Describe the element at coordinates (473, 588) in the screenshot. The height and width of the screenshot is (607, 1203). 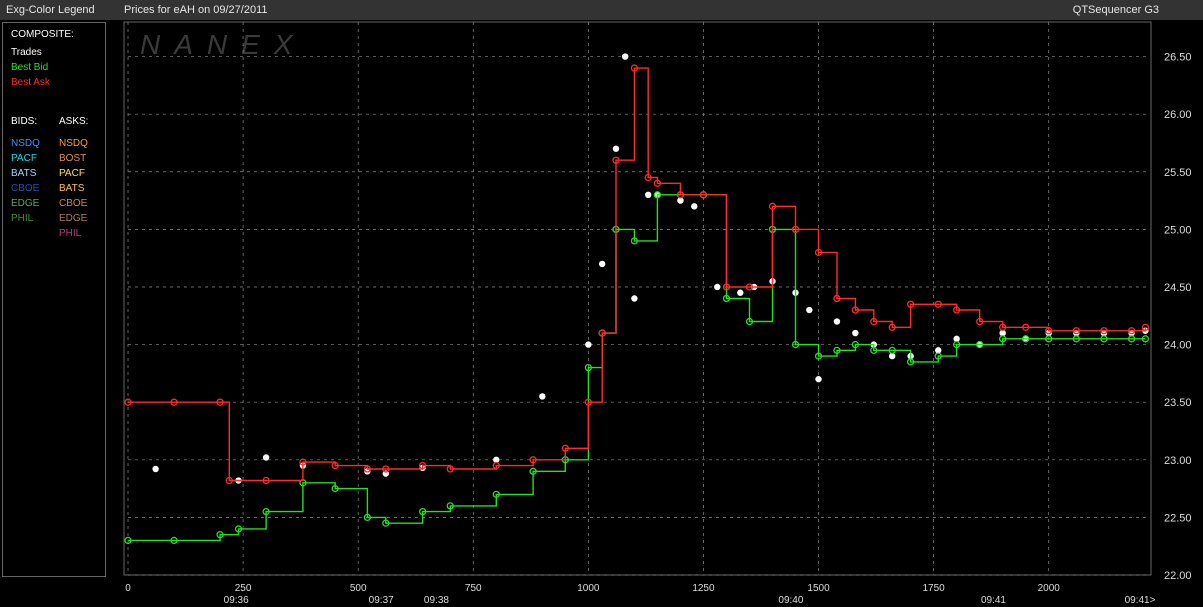
I see `x-tick-label: 750` at that location.